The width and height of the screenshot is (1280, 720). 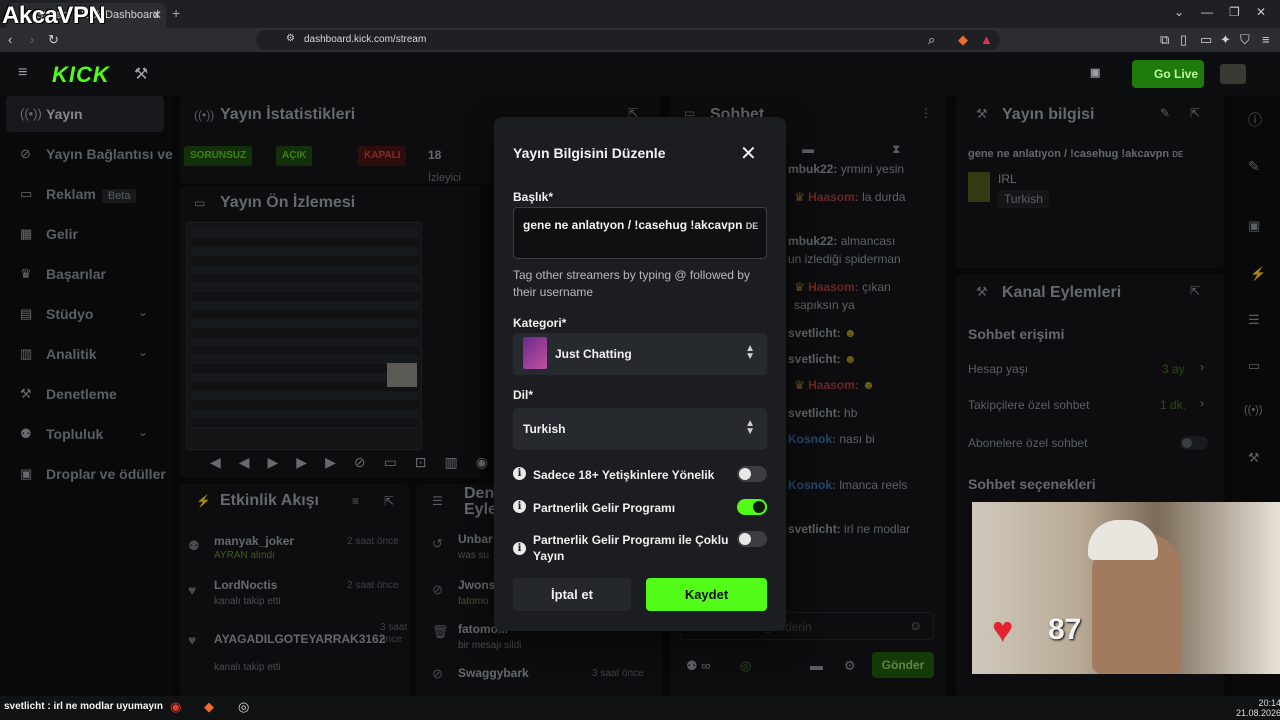 What do you see at coordinates (1183, 40) in the screenshot?
I see `sidebar-toggle-icon: ▯` at bounding box center [1183, 40].